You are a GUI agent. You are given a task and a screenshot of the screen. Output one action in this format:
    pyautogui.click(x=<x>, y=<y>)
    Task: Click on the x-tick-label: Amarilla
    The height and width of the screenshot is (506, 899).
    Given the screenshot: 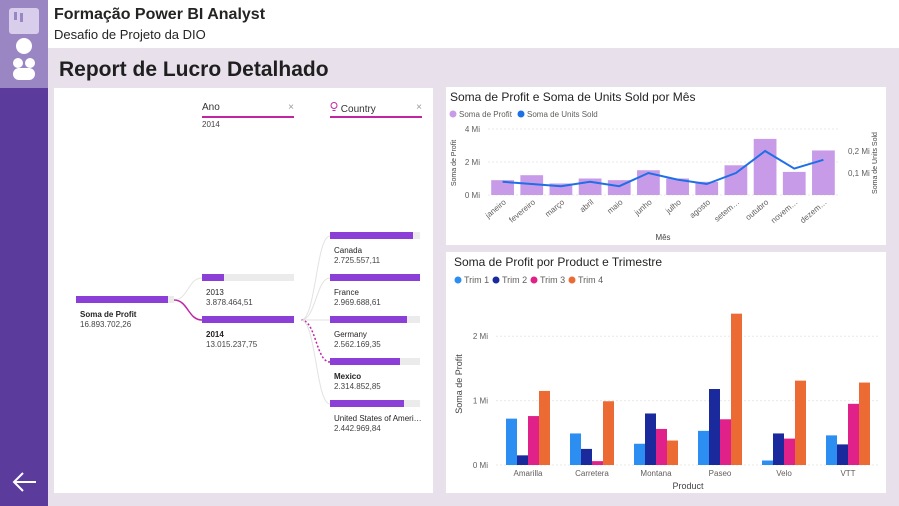 What is the action you would take?
    pyautogui.click(x=528, y=473)
    